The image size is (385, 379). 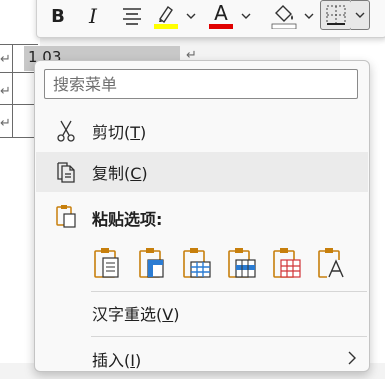 I want to click on mini-toolbar: B I A, so click(x=210, y=19).